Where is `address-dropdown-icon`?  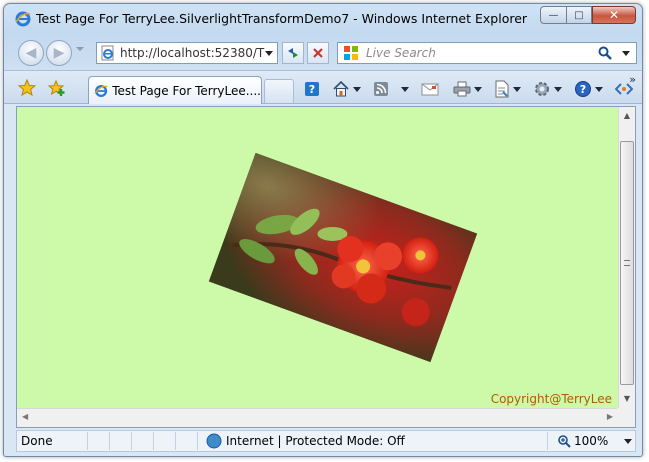 address-dropdown-icon is located at coordinates (269, 53).